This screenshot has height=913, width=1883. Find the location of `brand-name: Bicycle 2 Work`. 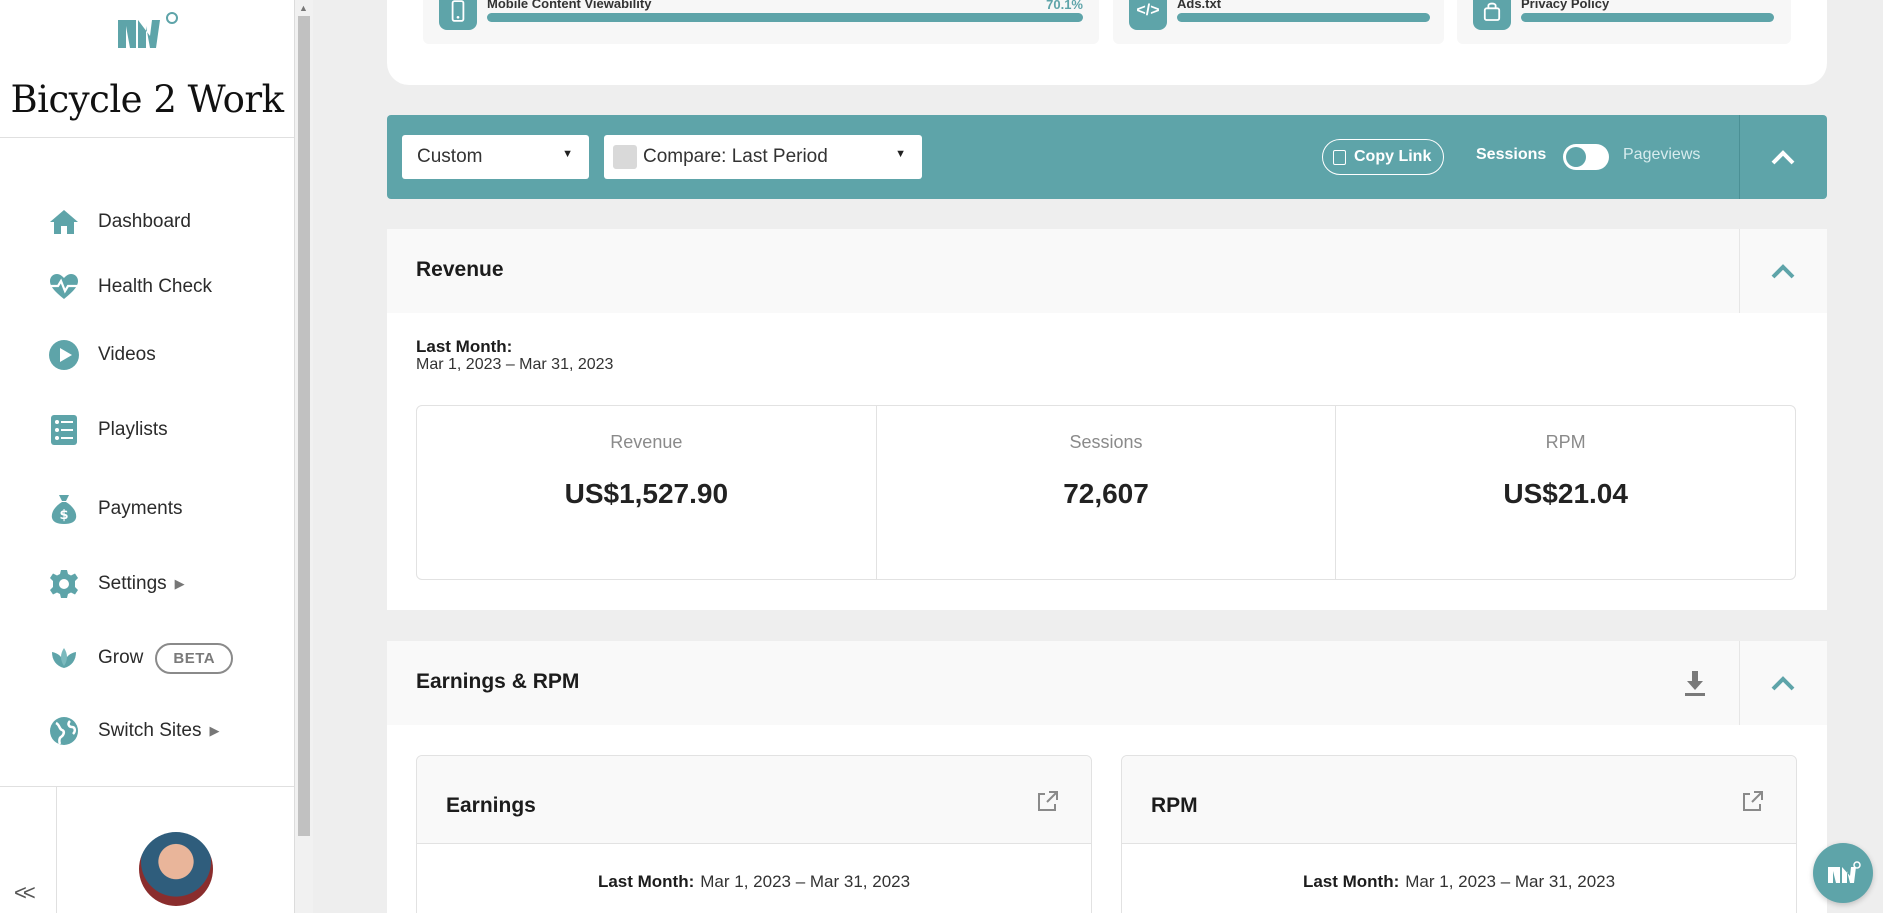

brand-name: Bicycle 2 Work is located at coordinates (147, 99).